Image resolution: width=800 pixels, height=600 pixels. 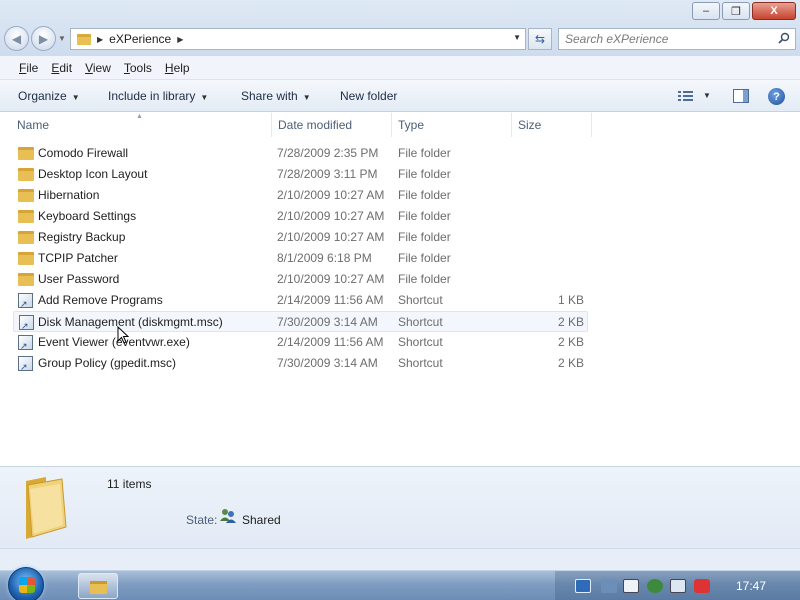 What do you see at coordinates (140, 39) in the screenshot?
I see `breadcrumb-experience: eXPerience` at bounding box center [140, 39].